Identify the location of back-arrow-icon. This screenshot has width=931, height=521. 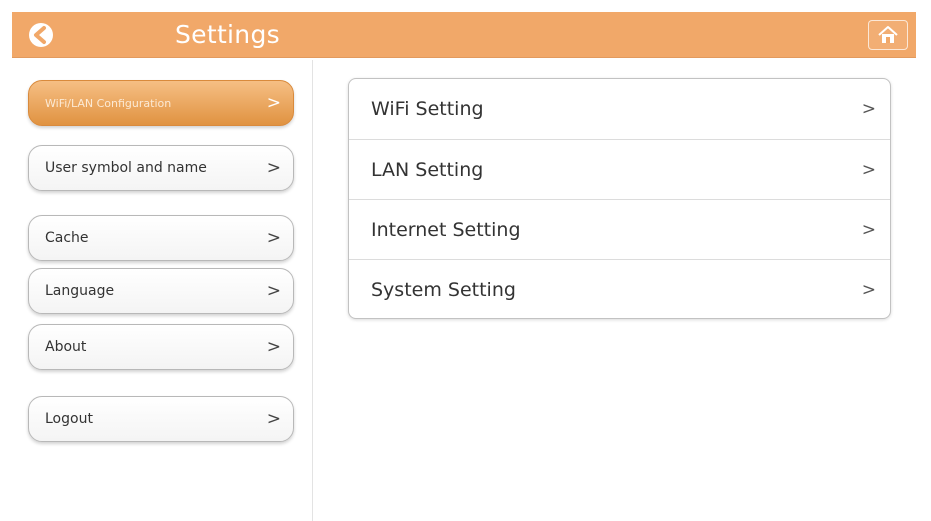
(41, 35).